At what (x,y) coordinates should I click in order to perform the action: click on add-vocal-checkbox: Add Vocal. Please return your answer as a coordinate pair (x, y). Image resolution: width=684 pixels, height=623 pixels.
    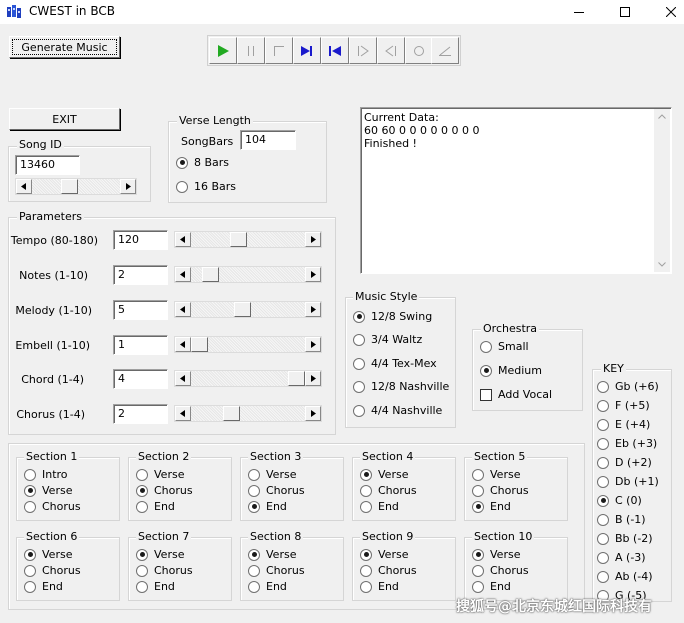
    Looking at the image, I should click on (516, 394).